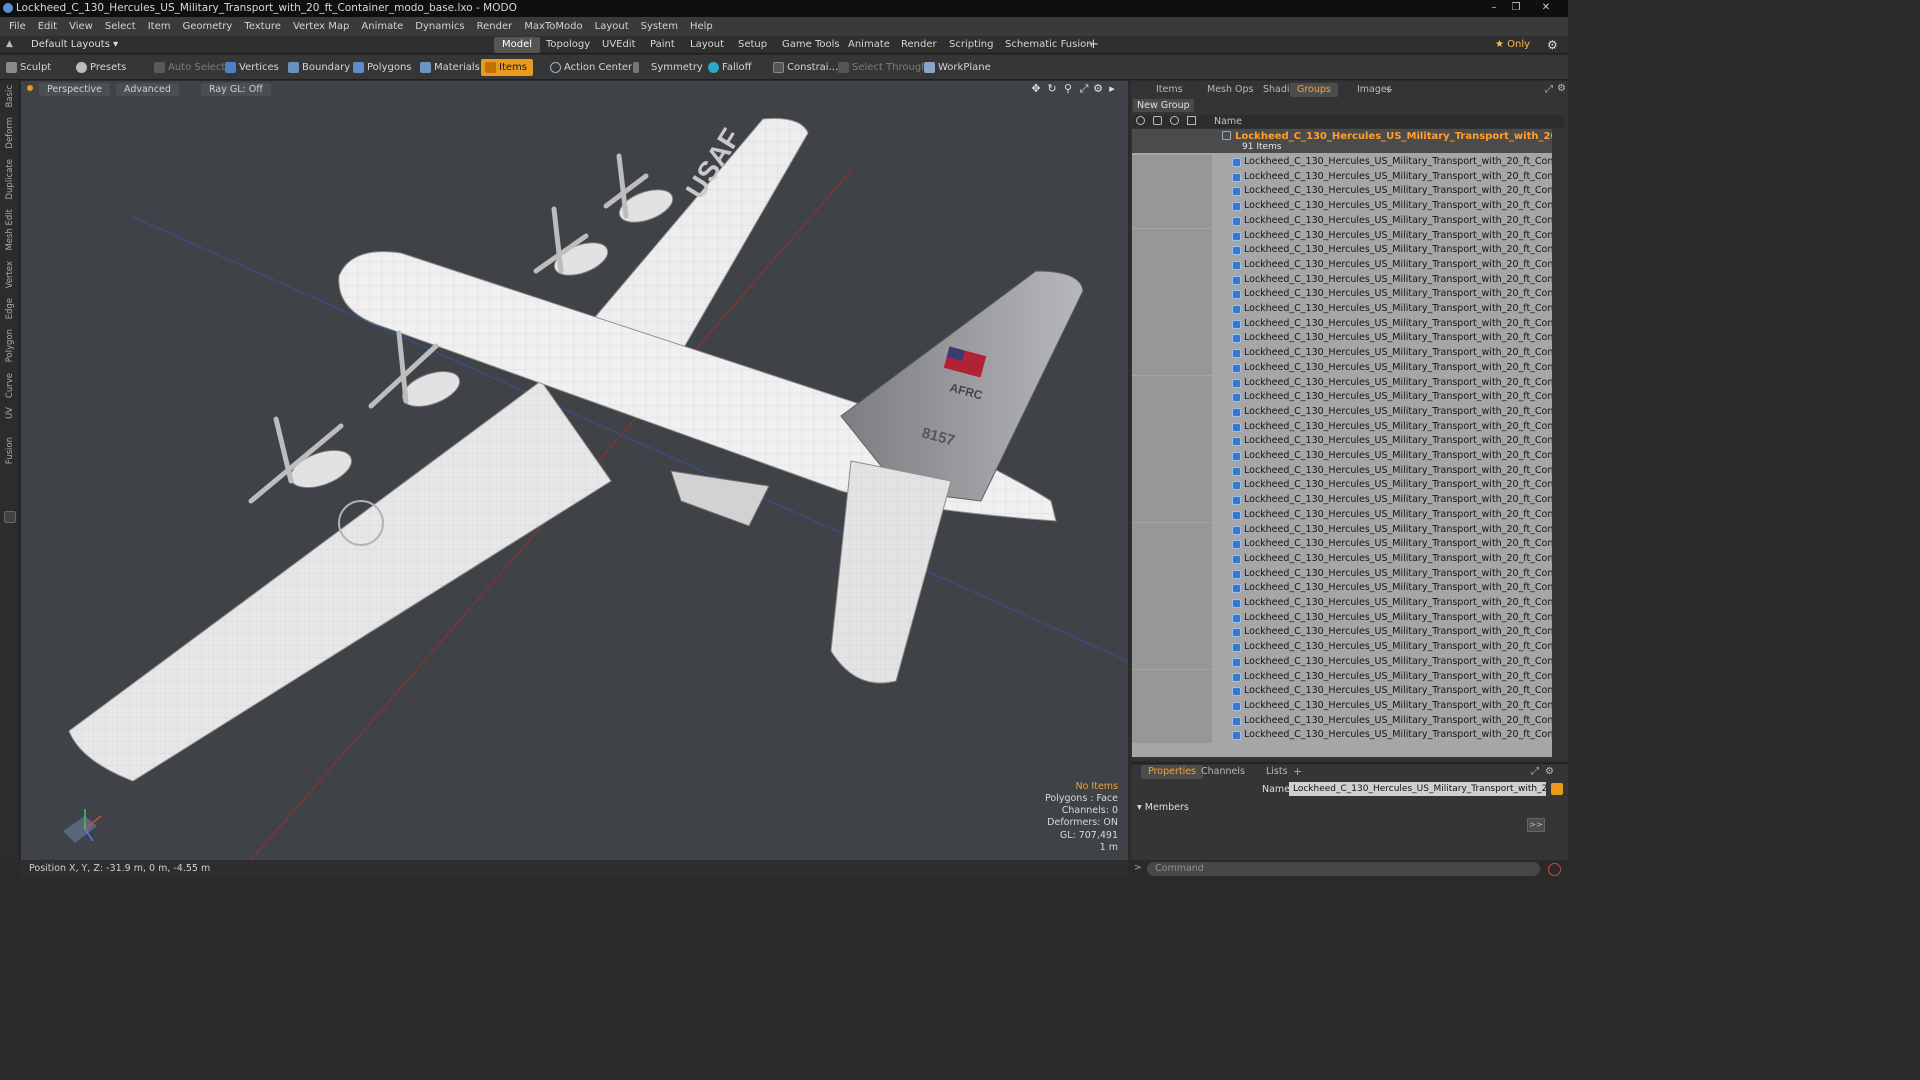  Describe the element at coordinates (1388, 89) in the screenshot. I see `add-panel-tab-icon: +` at that location.